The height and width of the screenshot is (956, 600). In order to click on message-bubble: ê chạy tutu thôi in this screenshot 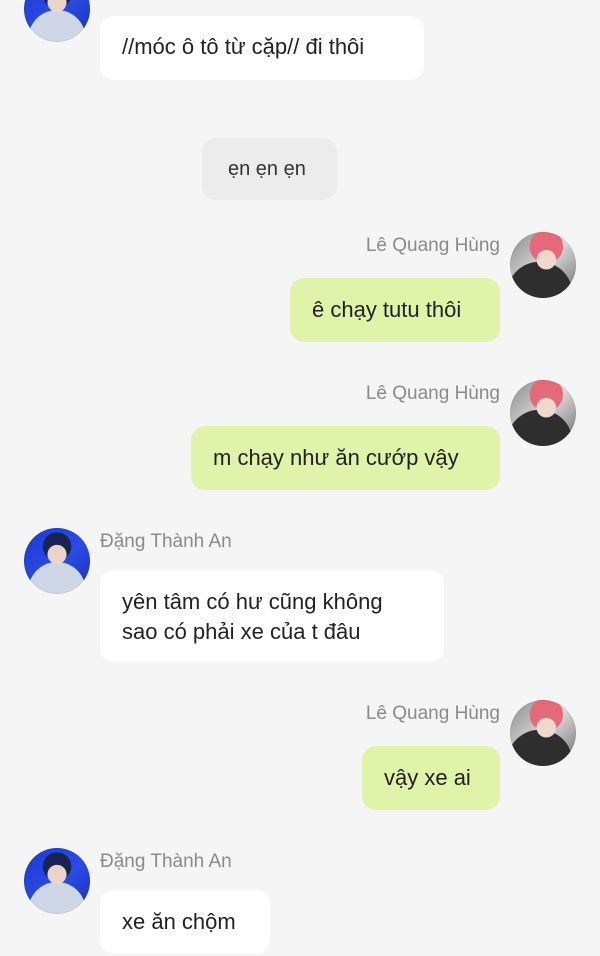, I will do `click(395, 310)`.